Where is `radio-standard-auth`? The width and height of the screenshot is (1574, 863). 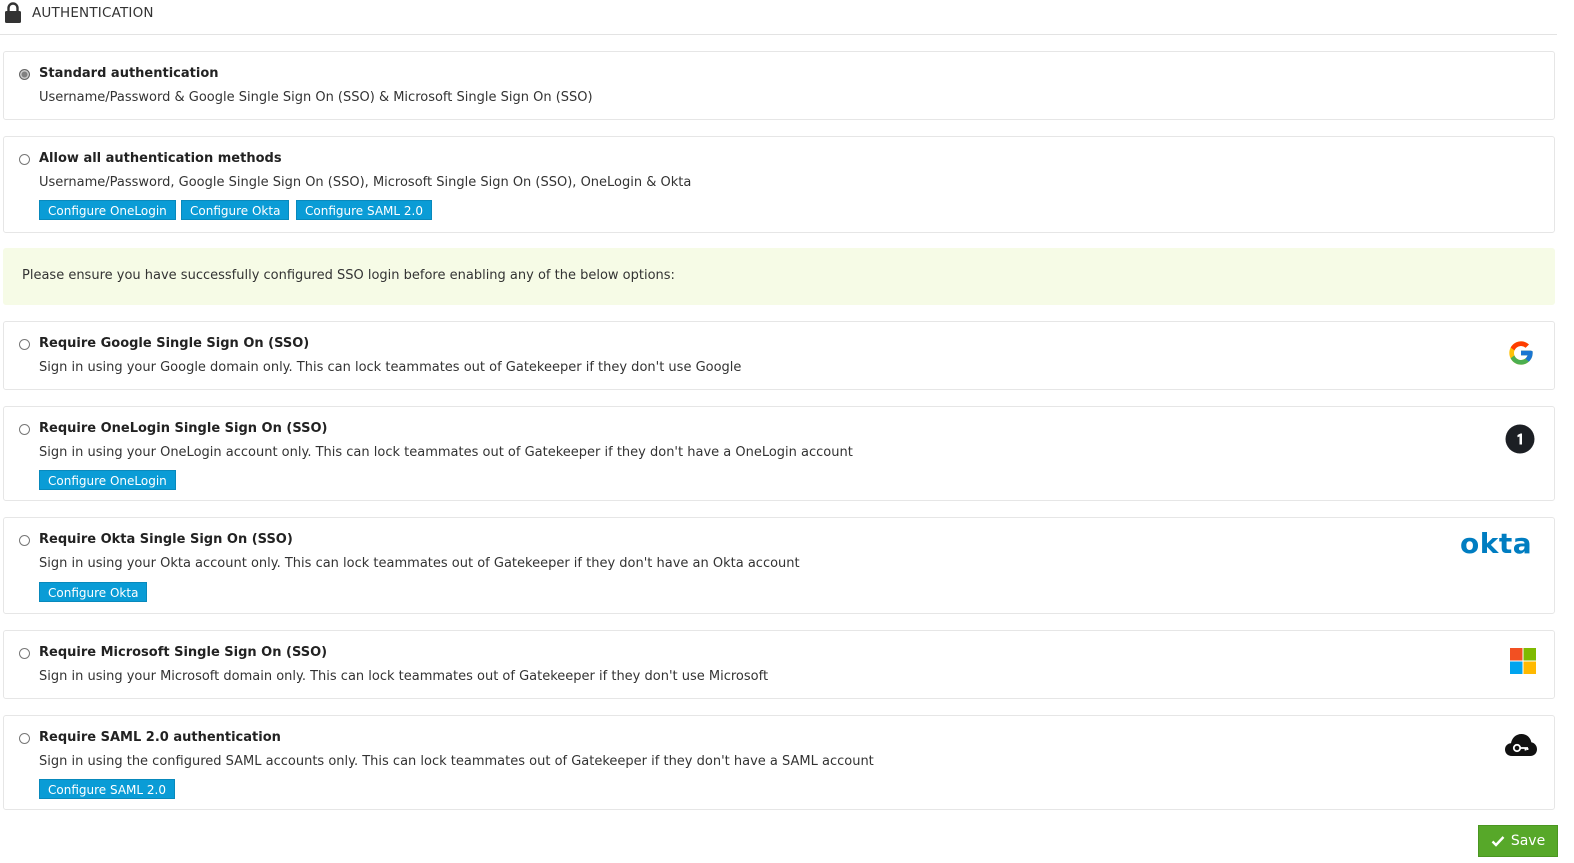 radio-standard-auth is located at coordinates (24, 74).